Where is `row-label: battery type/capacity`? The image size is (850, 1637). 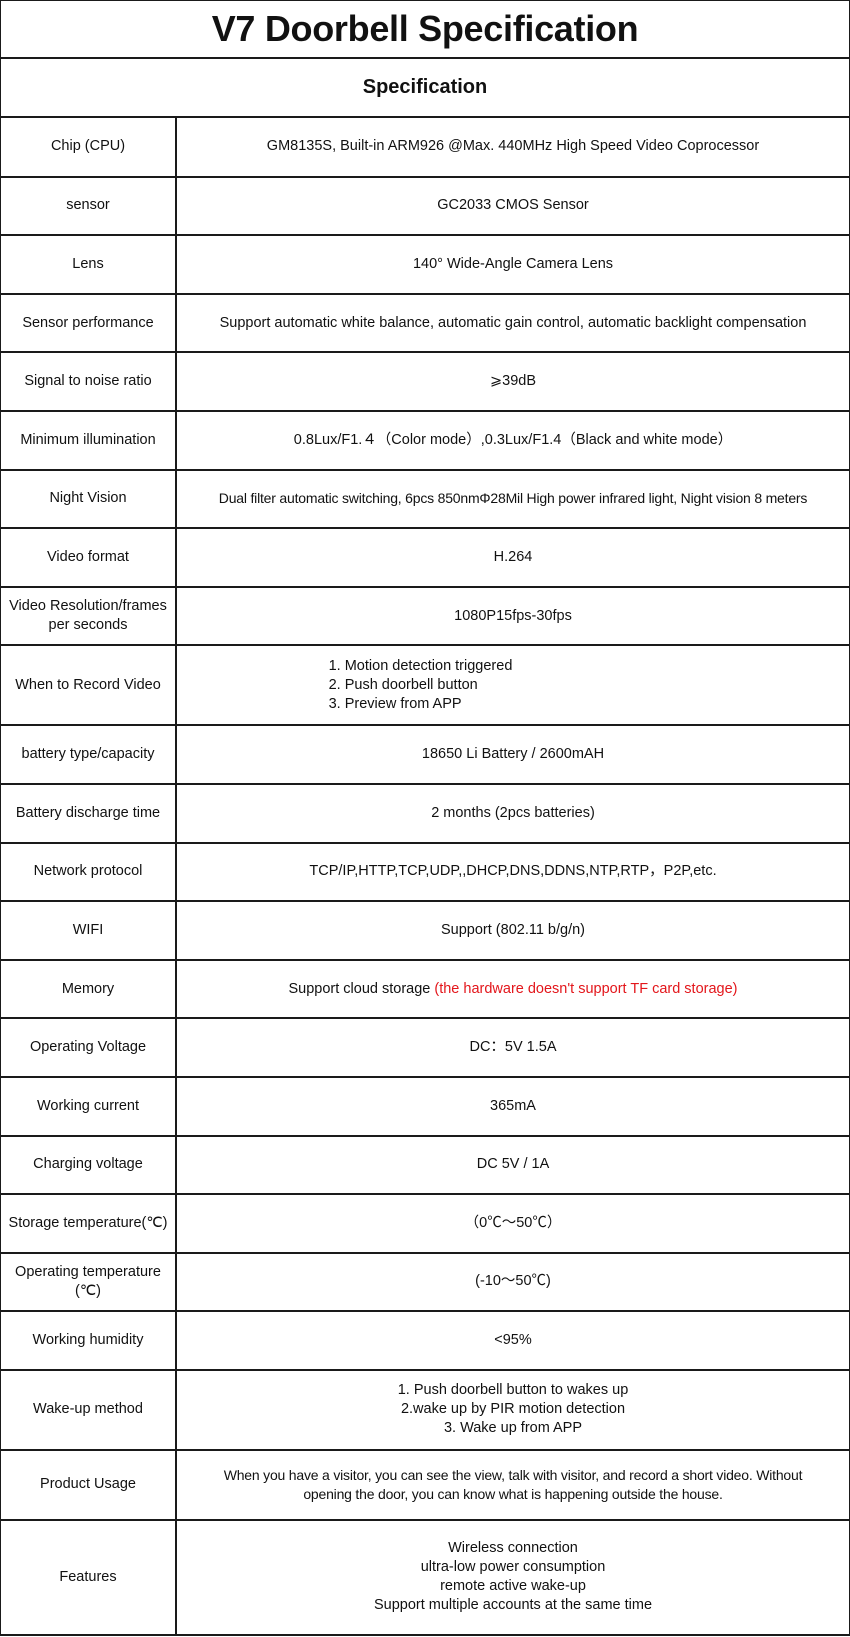
row-label: battery type/capacity is located at coordinates (89, 755).